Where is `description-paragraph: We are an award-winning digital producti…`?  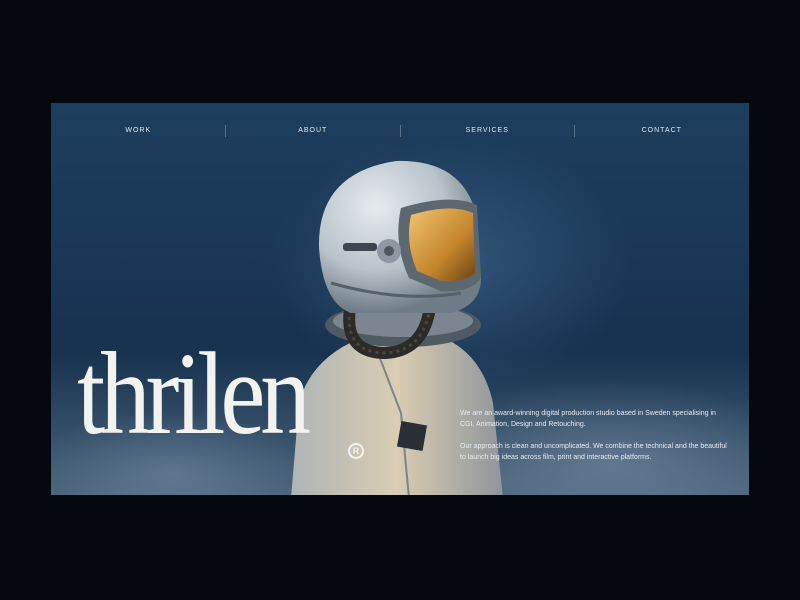 description-paragraph: We are an award-winning digital producti… is located at coordinates (588, 419).